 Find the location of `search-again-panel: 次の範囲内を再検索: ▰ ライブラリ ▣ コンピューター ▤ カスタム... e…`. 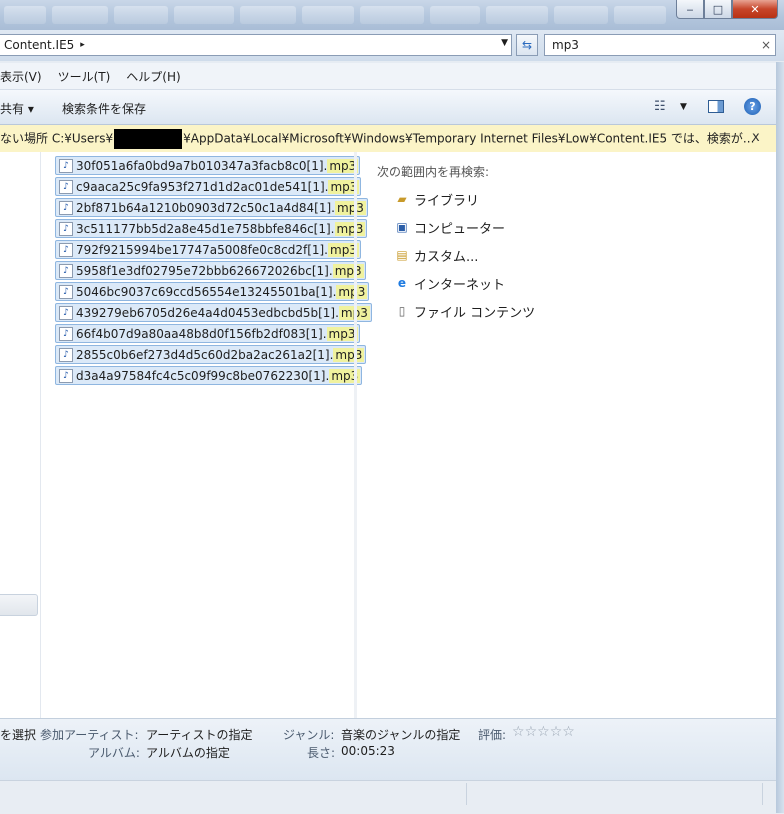

search-again-panel: 次の範囲内を再検索: ▰ ライブラリ ▣ コンピューター ▤ カスタム... e… is located at coordinates (456, 242).